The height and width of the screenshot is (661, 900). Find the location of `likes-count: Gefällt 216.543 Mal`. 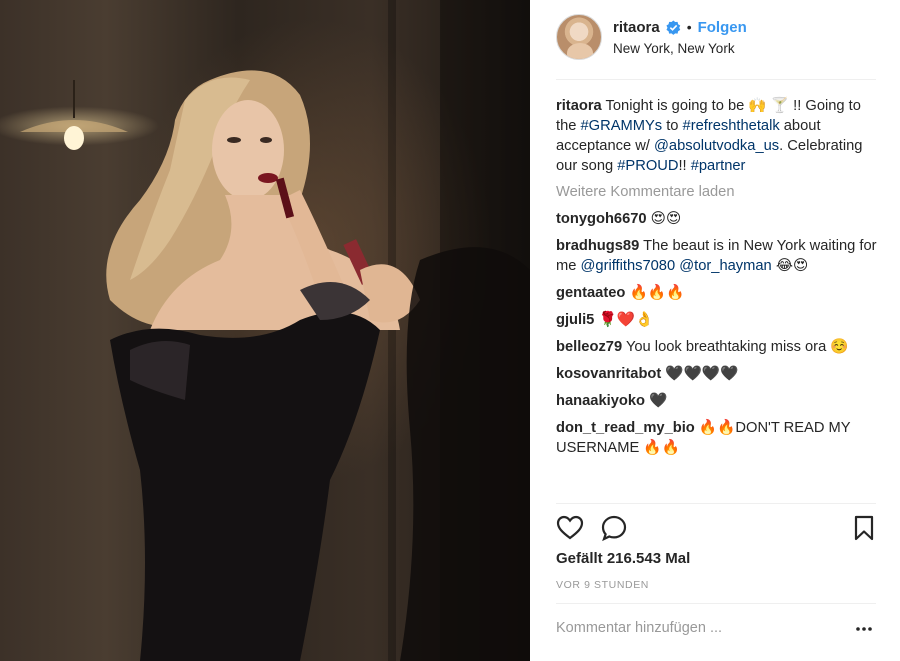

likes-count: Gefällt 216.543 Mal is located at coordinates (623, 558).